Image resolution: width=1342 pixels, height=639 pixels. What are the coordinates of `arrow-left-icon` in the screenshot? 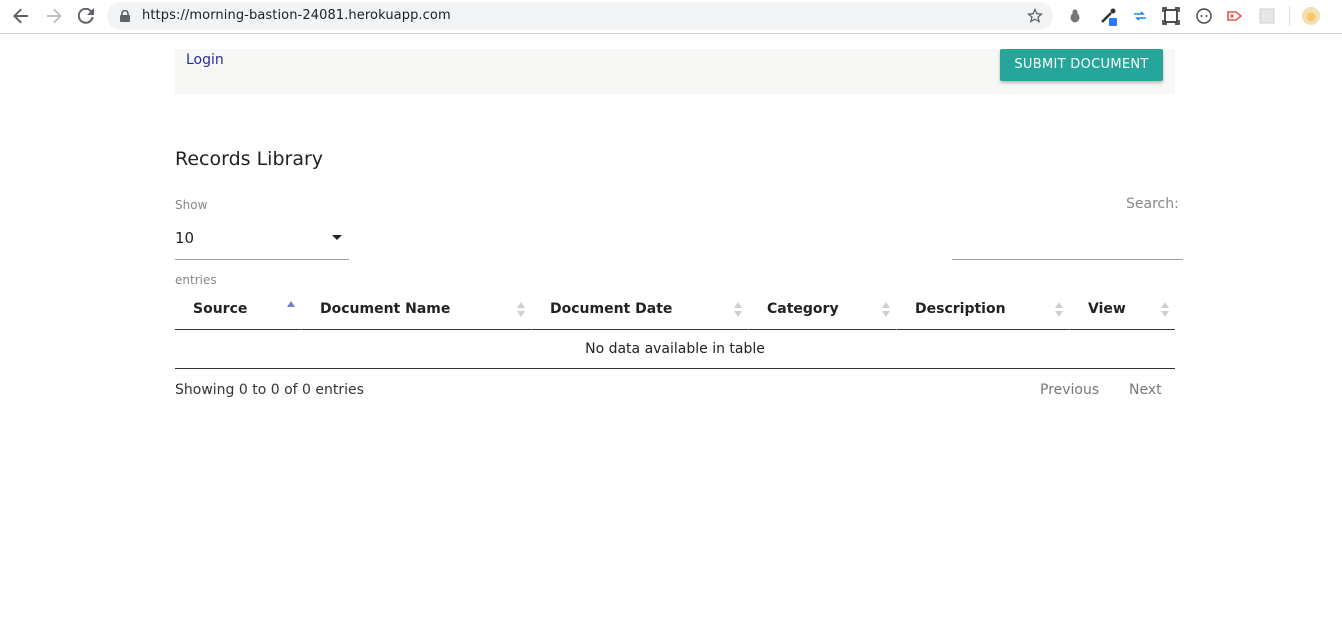 It's located at (20, 16).